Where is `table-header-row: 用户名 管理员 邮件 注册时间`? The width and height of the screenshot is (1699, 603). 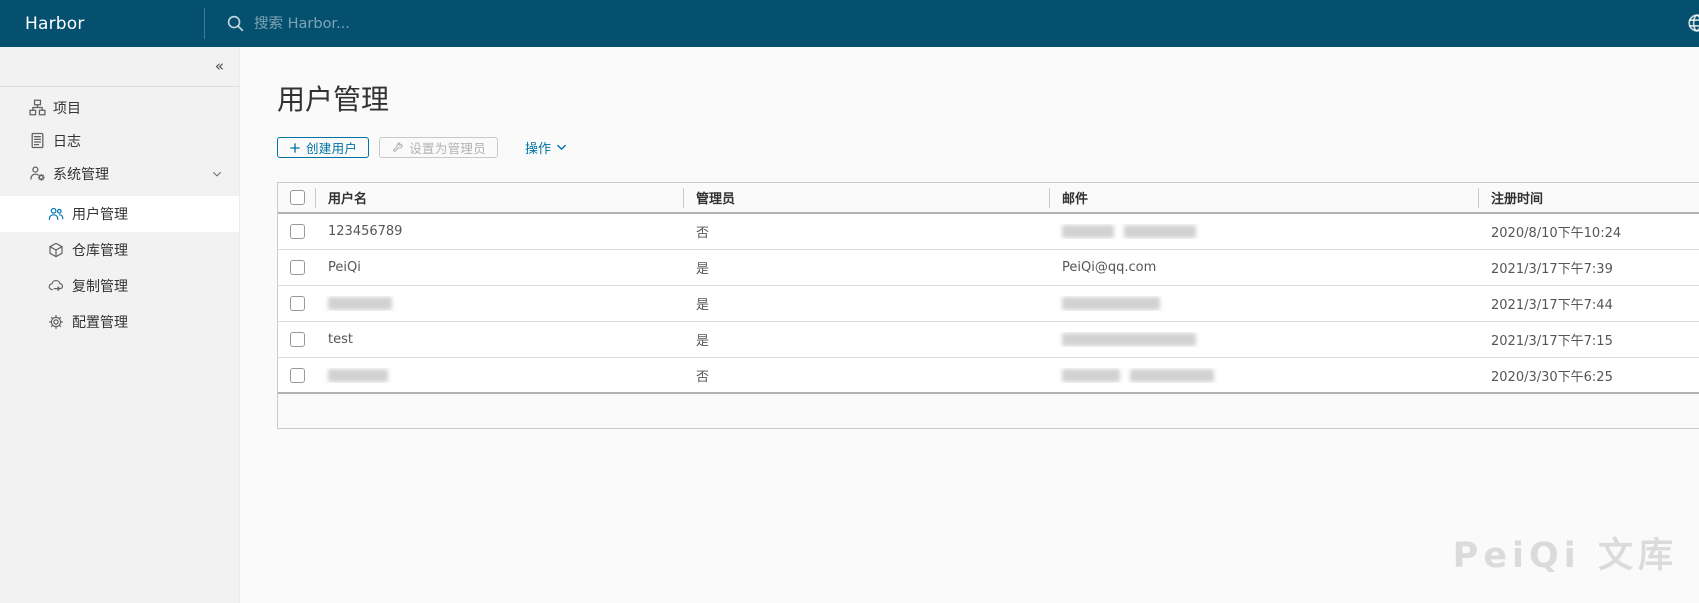
table-header-row: 用户名 管理员 邮件 注册时间 is located at coordinates (988, 198).